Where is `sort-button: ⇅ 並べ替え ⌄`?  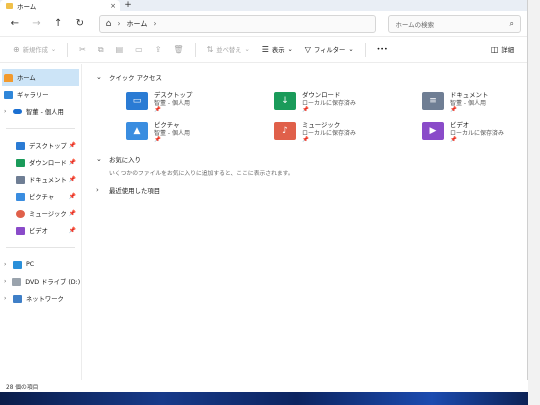 sort-button: ⇅ 並べ替え ⌄ is located at coordinates (228, 50).